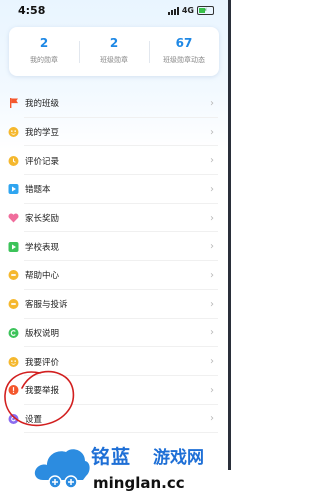 The width and height of the screenshot is (320, 500). I want to click on watermark-url: minglan.cc, so click(139, 483).